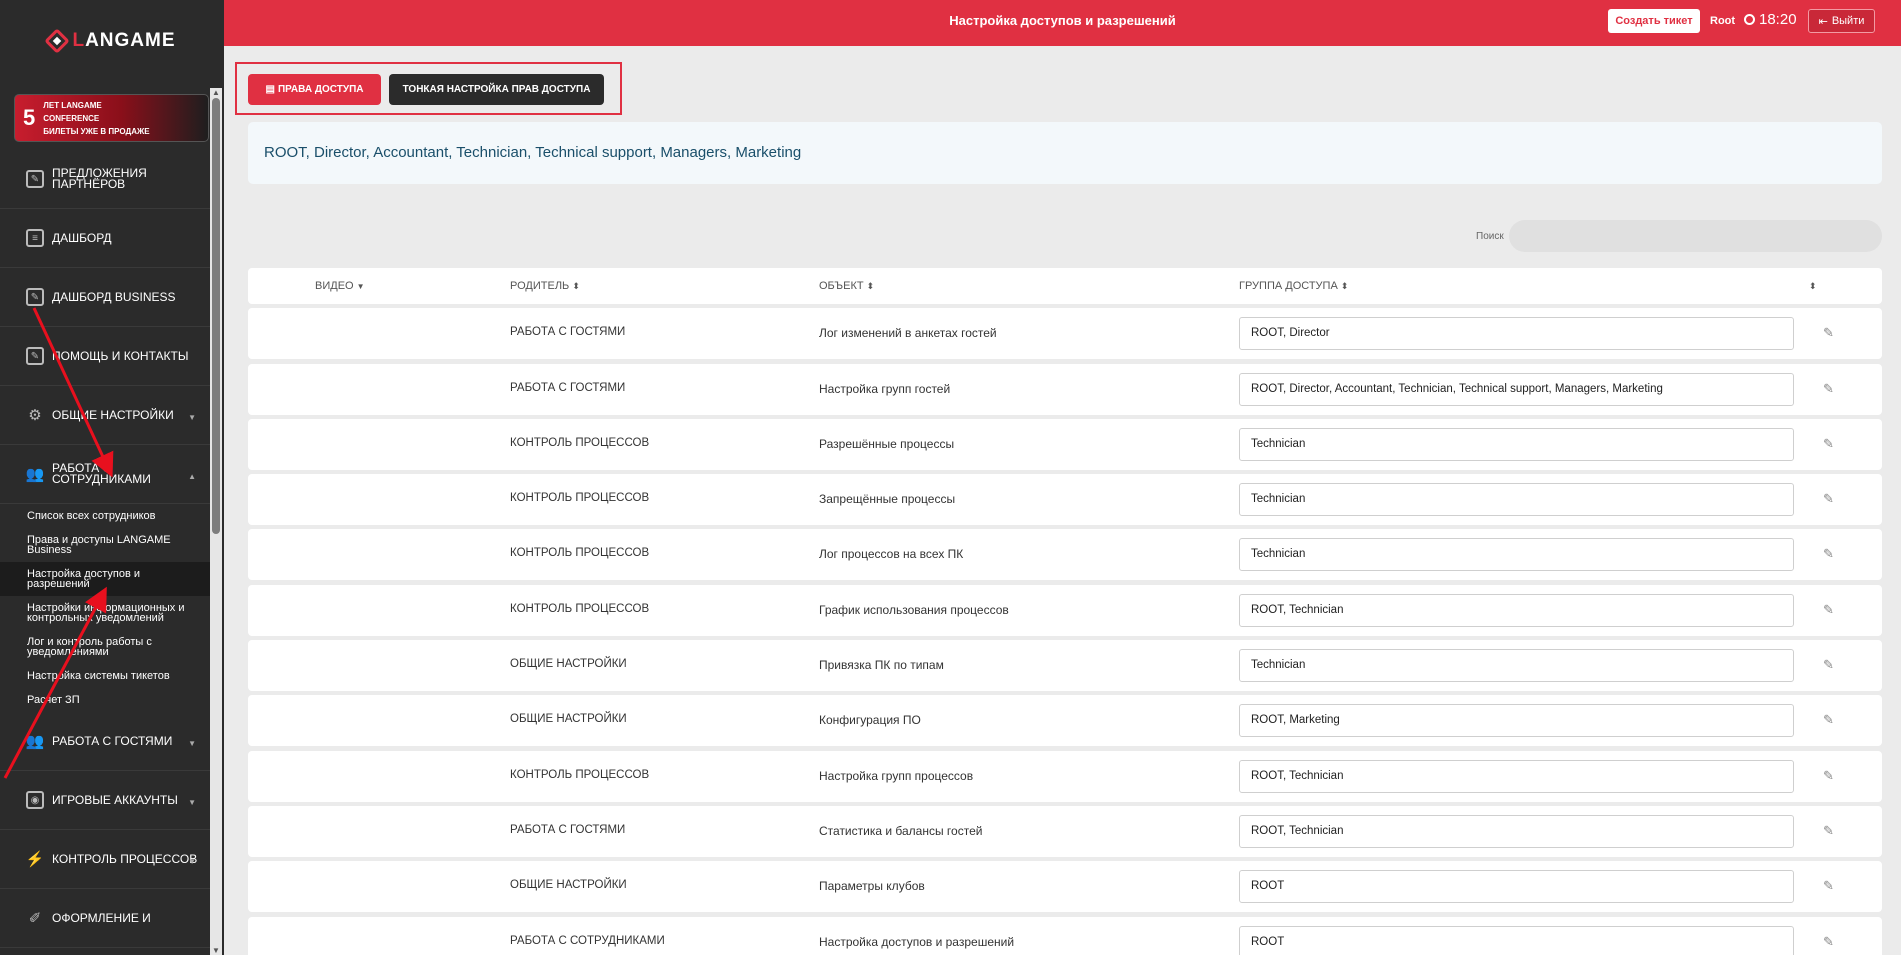 The image size is (1901, 955). I want to click on clock-time: 18:20, so click(1778, 19).